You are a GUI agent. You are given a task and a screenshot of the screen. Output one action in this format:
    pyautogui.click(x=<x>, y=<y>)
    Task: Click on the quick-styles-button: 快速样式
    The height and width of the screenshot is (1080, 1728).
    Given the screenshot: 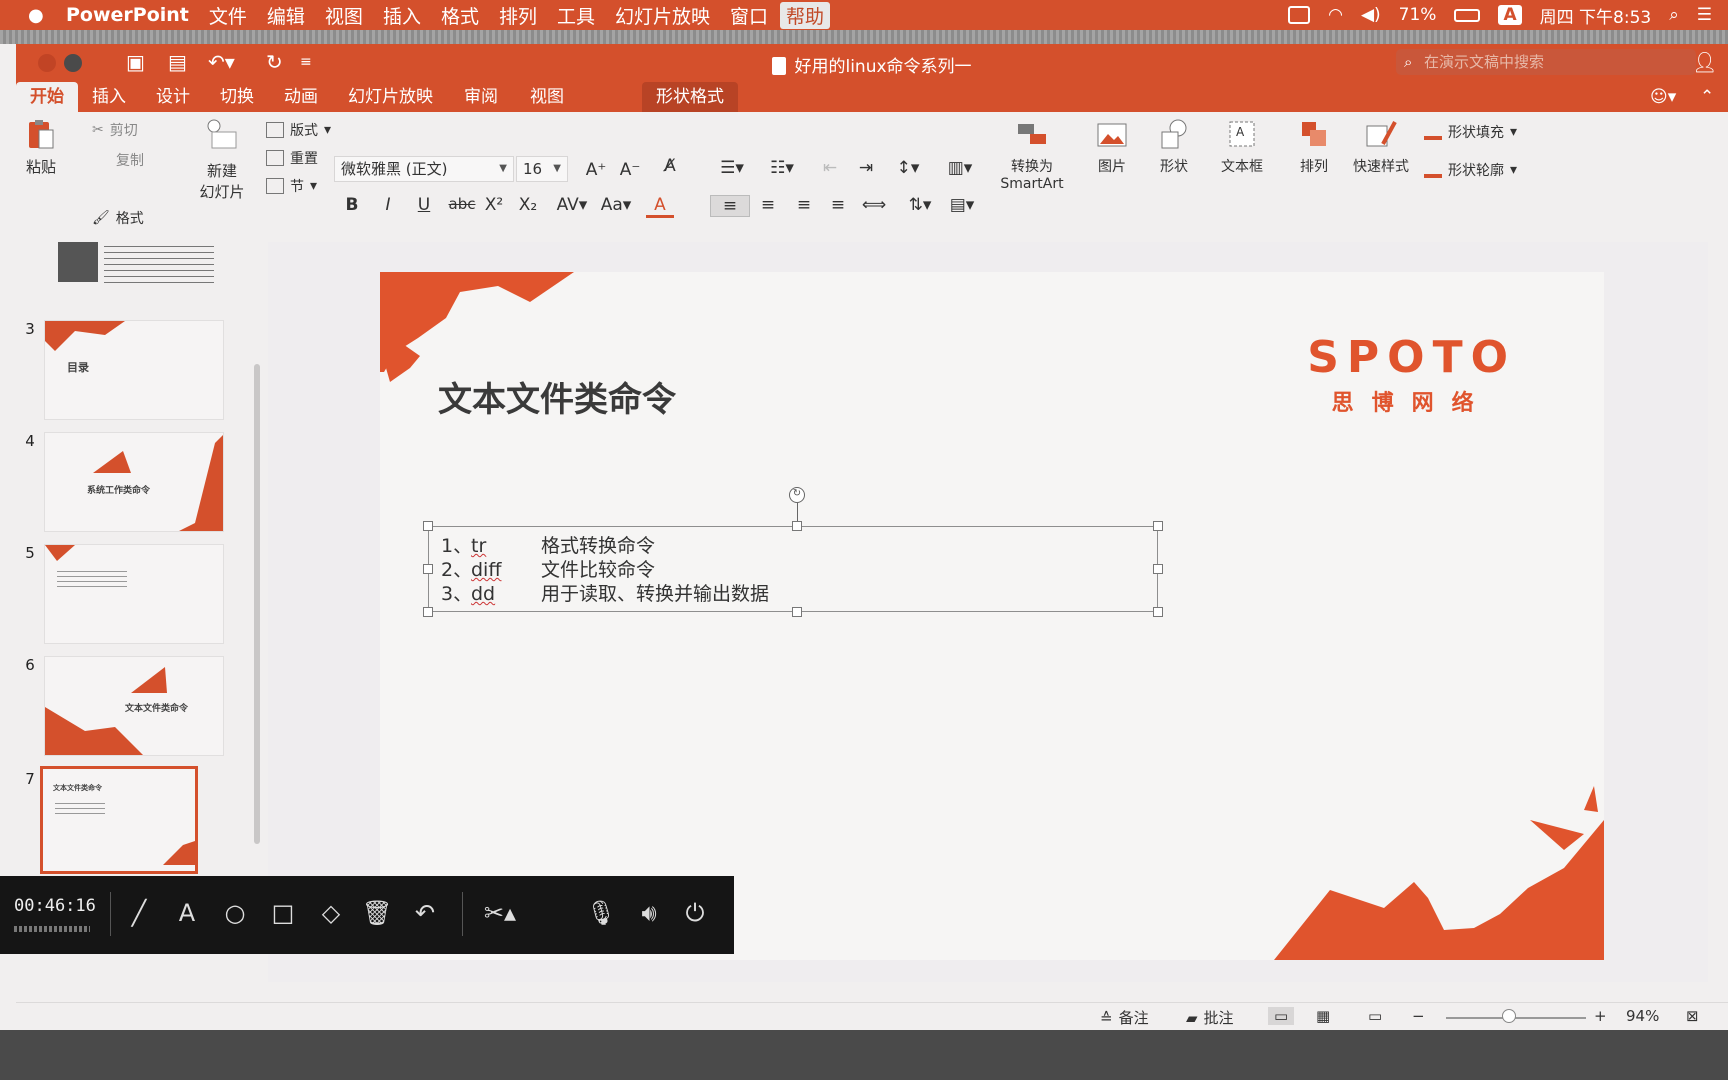 What is the action you would take?
    pyautogui.click(x=1381, y=147)
    